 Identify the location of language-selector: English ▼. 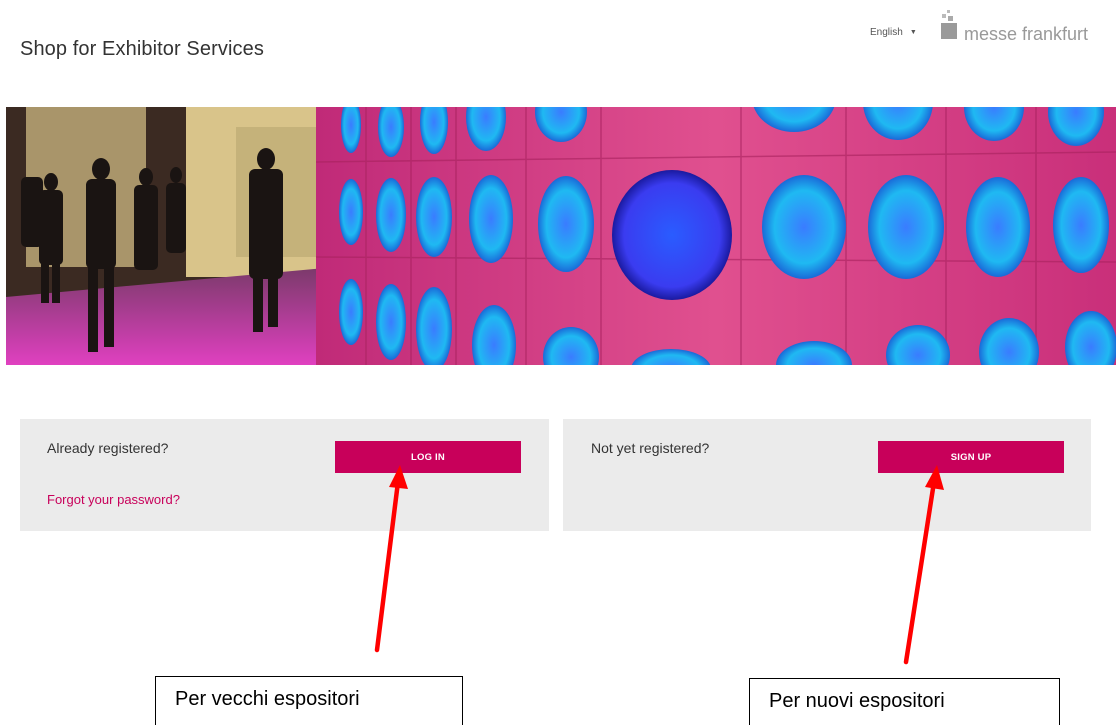
(893, 32).